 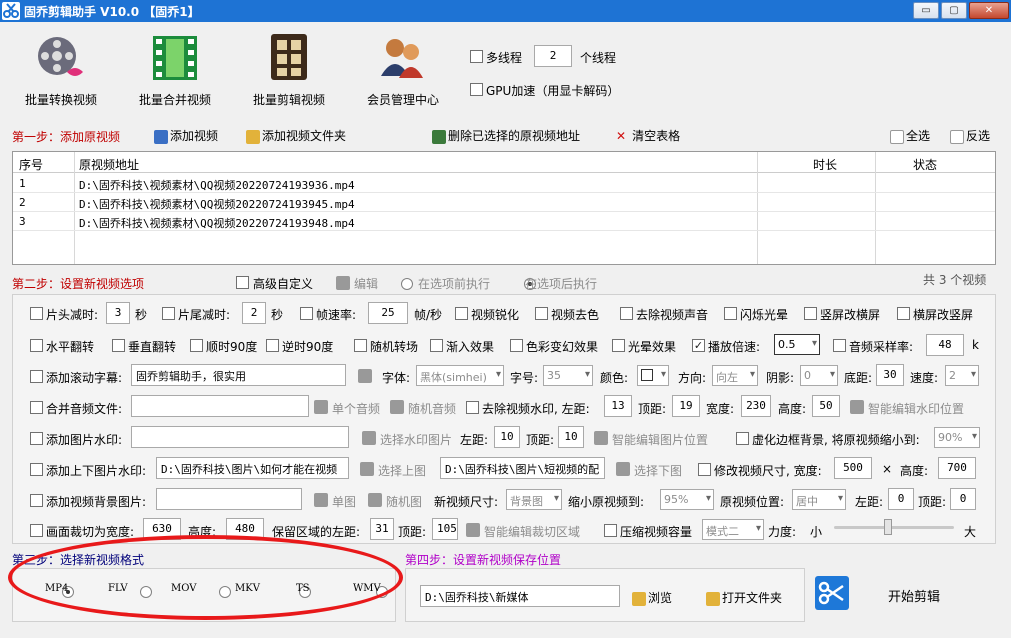 I want to click on color-effect-checkbox, so click(x=516, y=345).